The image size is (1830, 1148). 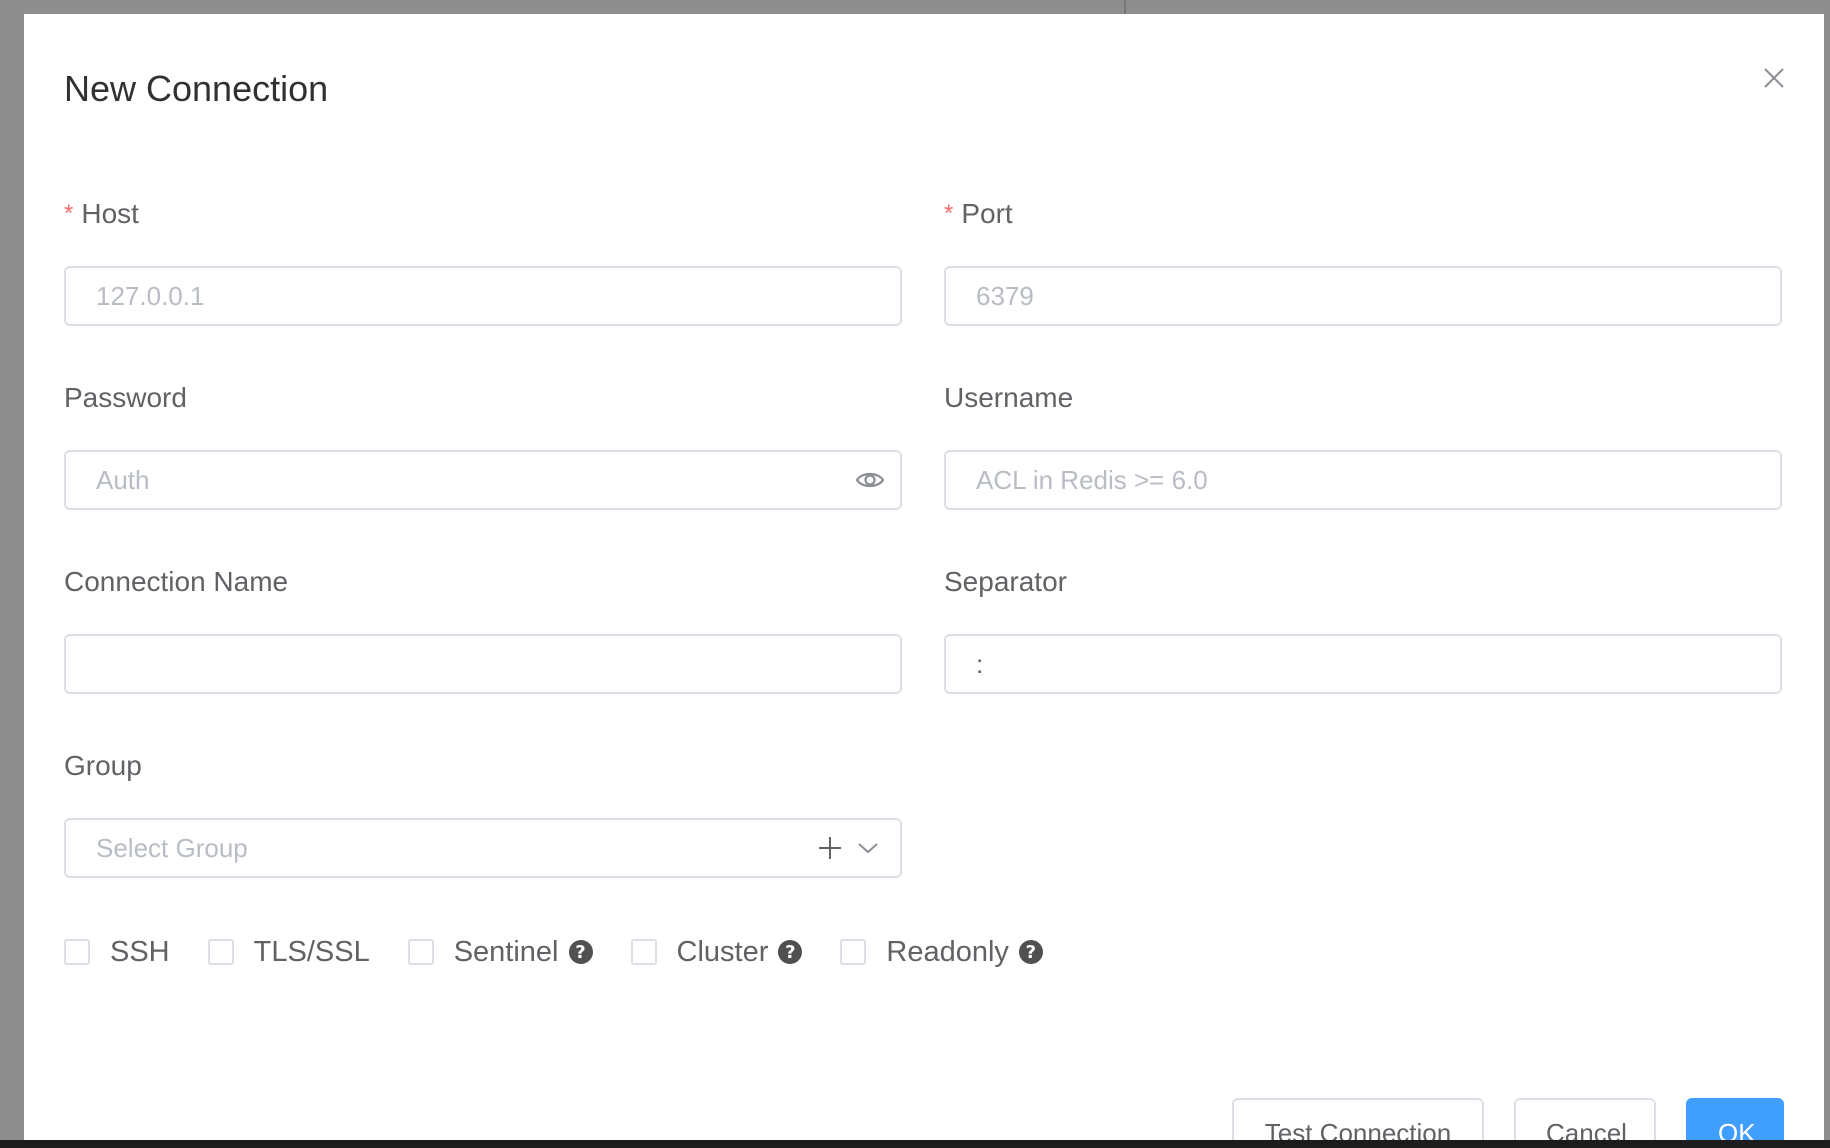 I want to click on chevron-down-icon, so click(x=868, y=848).